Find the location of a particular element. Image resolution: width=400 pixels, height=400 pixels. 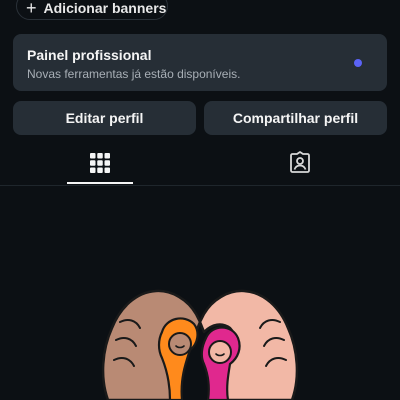

profile-actions: Editar perfil Compartilhar perfil is located at coordinates (200, 118).